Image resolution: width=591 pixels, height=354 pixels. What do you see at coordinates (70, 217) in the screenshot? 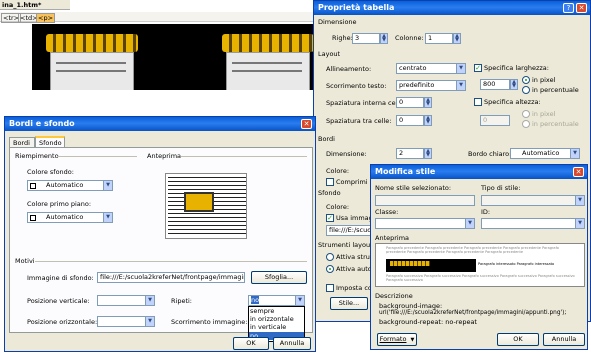
I see `fg-color-select: Automatico ▼` at bounding box center [70, 217].